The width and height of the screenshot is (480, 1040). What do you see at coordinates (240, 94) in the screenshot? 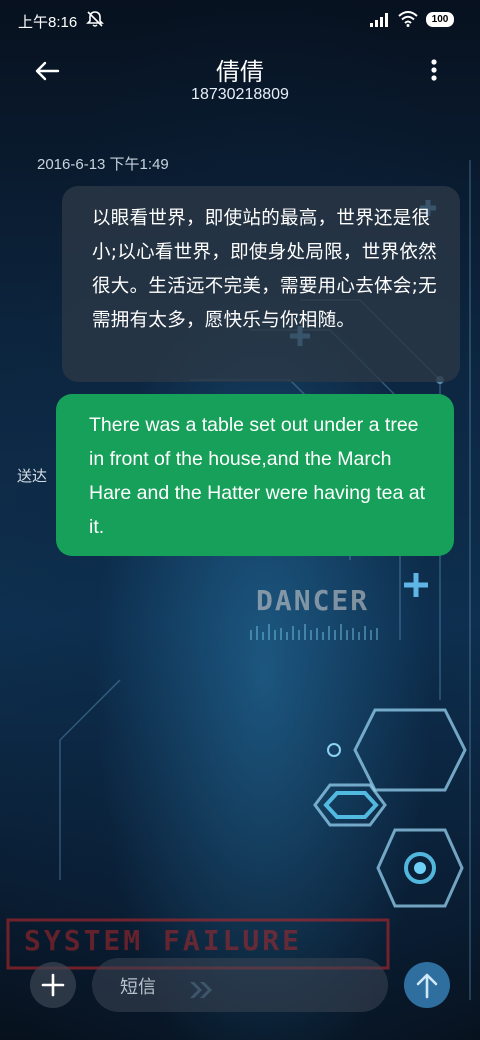
I see `contact-number: 18730218809` at bounding box center [240, 94].